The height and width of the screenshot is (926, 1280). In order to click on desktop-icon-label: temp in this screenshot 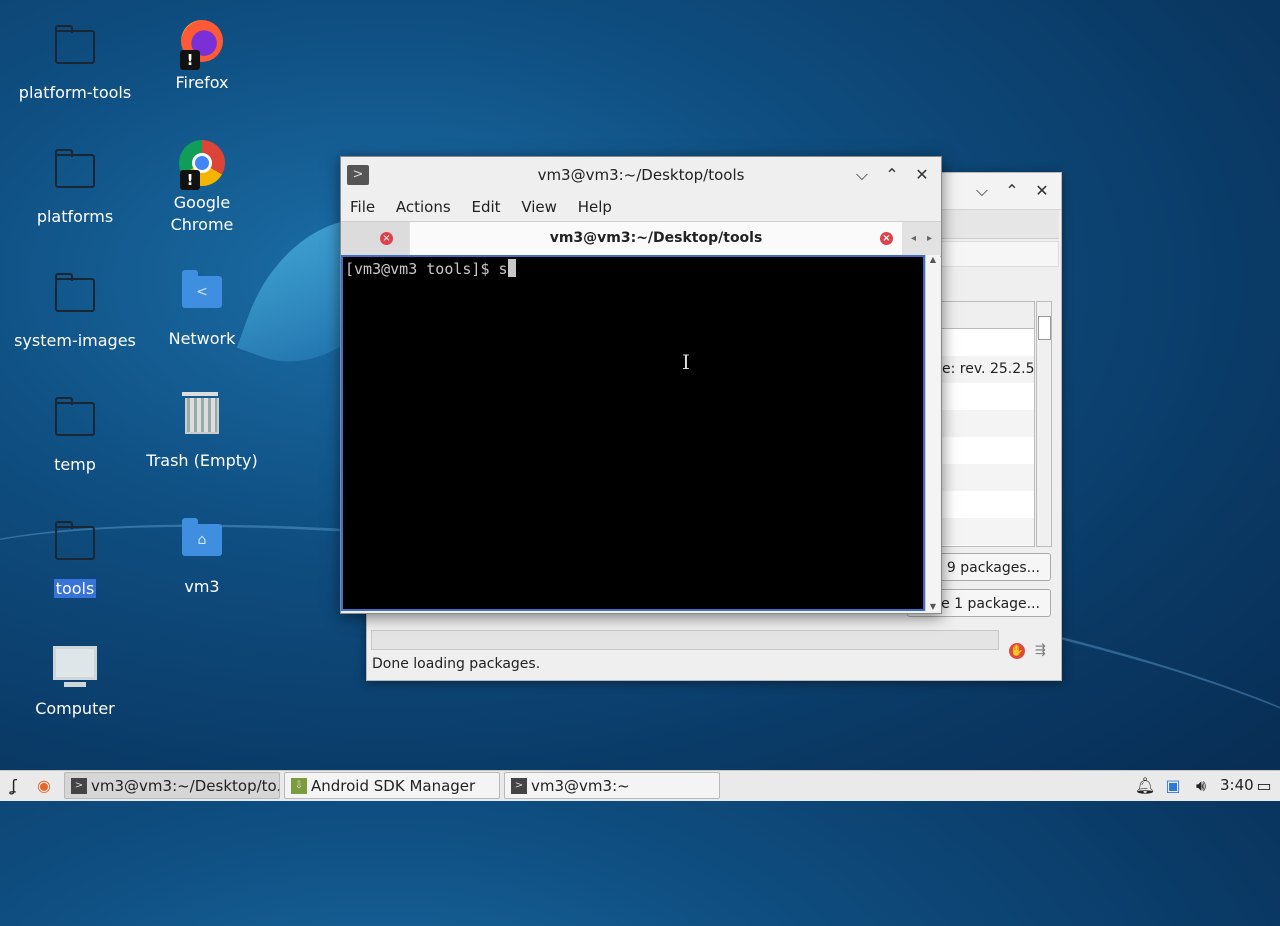, I will do `click(75, 464)`.